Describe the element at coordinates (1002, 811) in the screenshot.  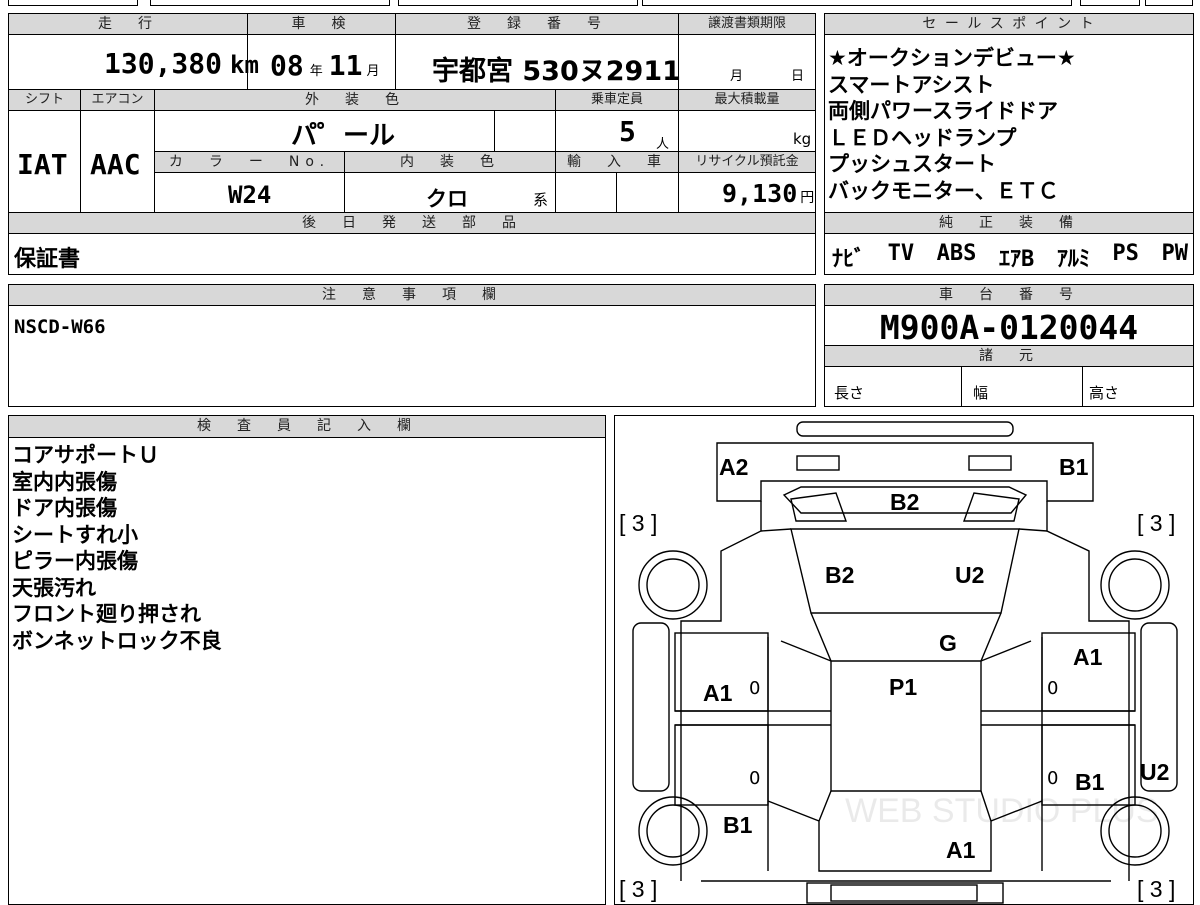
I see `watermark: WEB STUDIO PLUS` at that location.